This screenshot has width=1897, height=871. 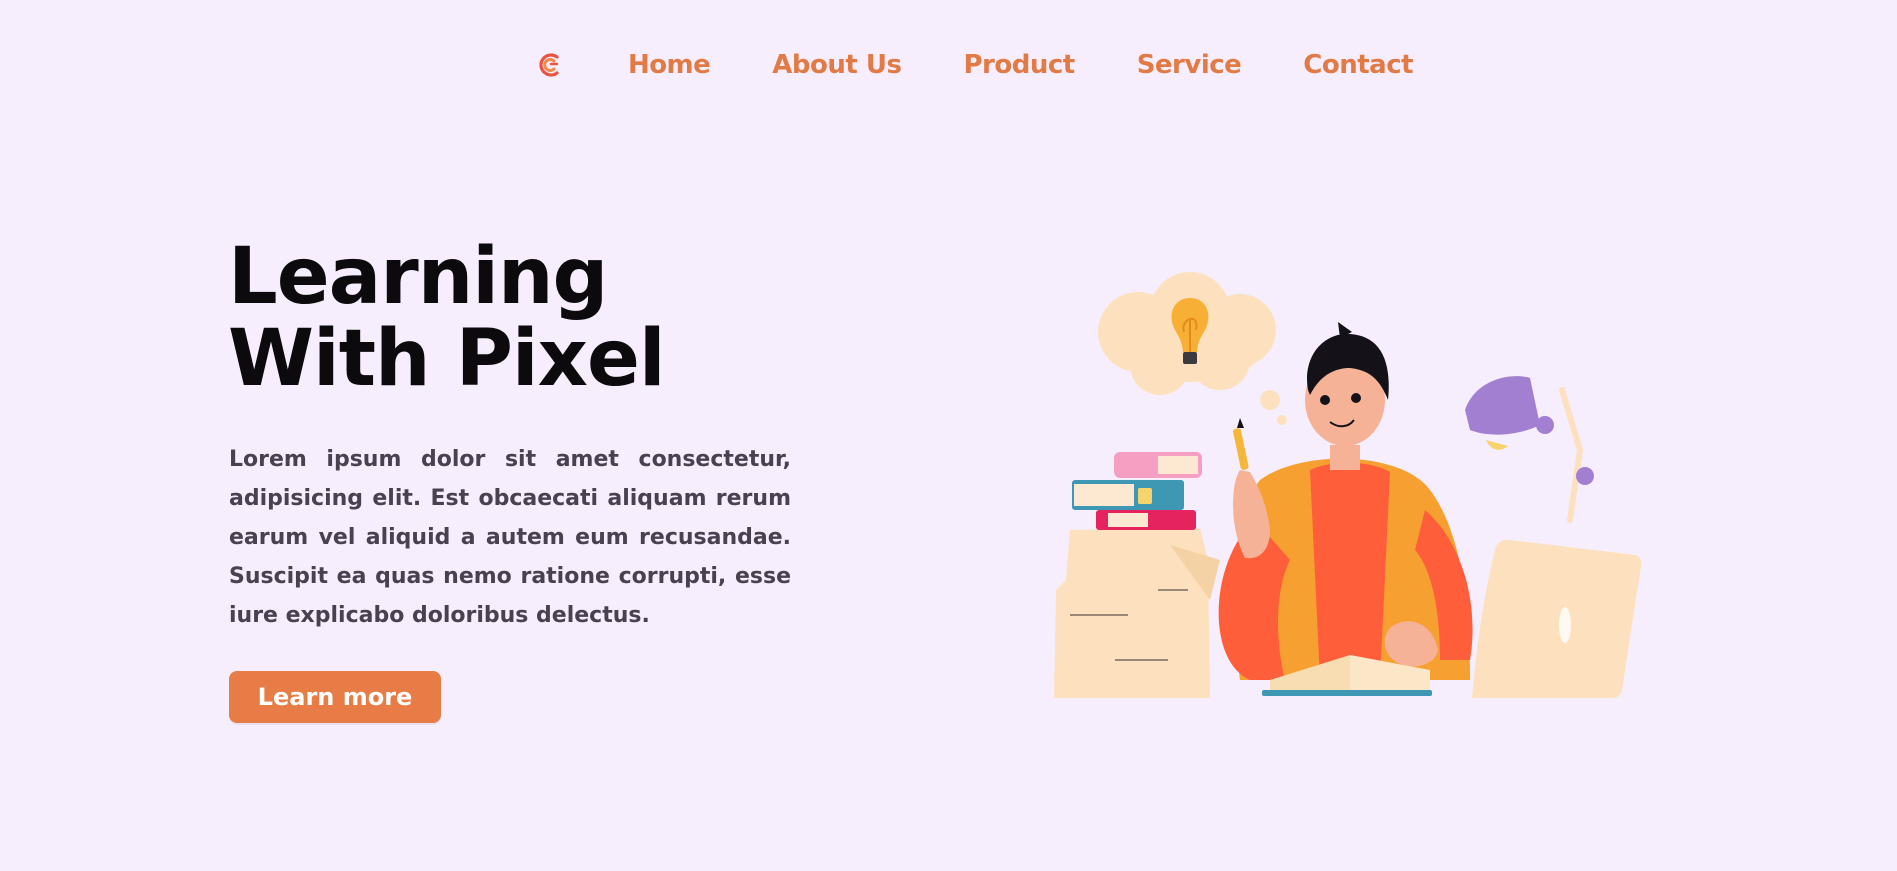 What do you see at coordinates (548, 65) in the screenshot?
I see `brand-logo-icon` at bounding box center [548, 65].